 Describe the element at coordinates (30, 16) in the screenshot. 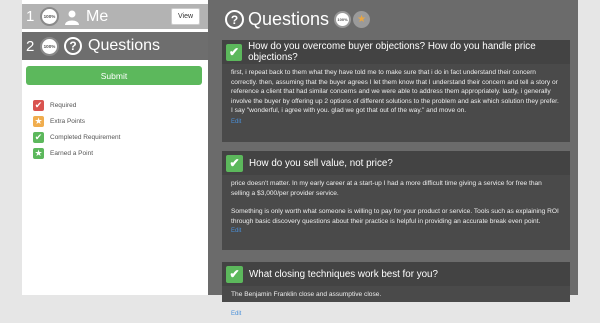

I see `step-number: 1` at that location.